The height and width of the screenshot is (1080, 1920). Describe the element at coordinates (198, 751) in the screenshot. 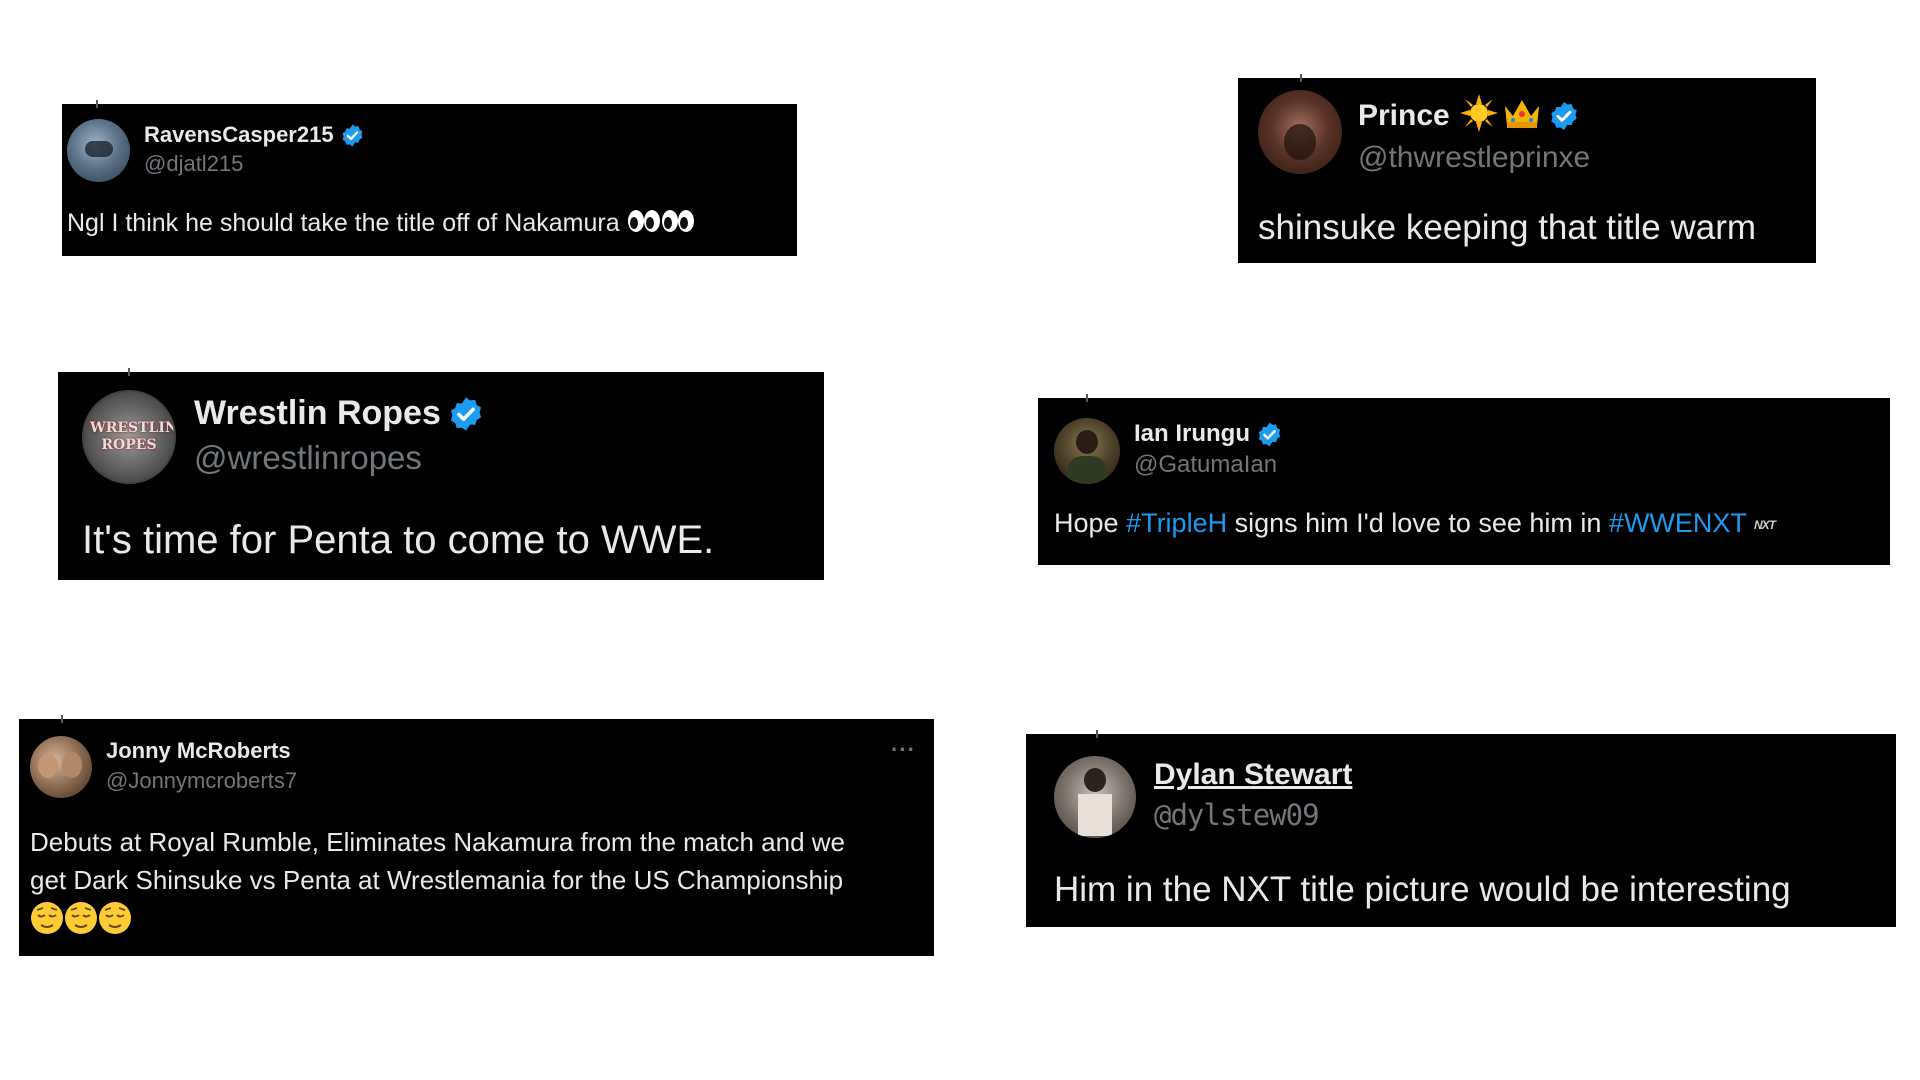

I see `display-name: Jonny McRoberts` at that location.